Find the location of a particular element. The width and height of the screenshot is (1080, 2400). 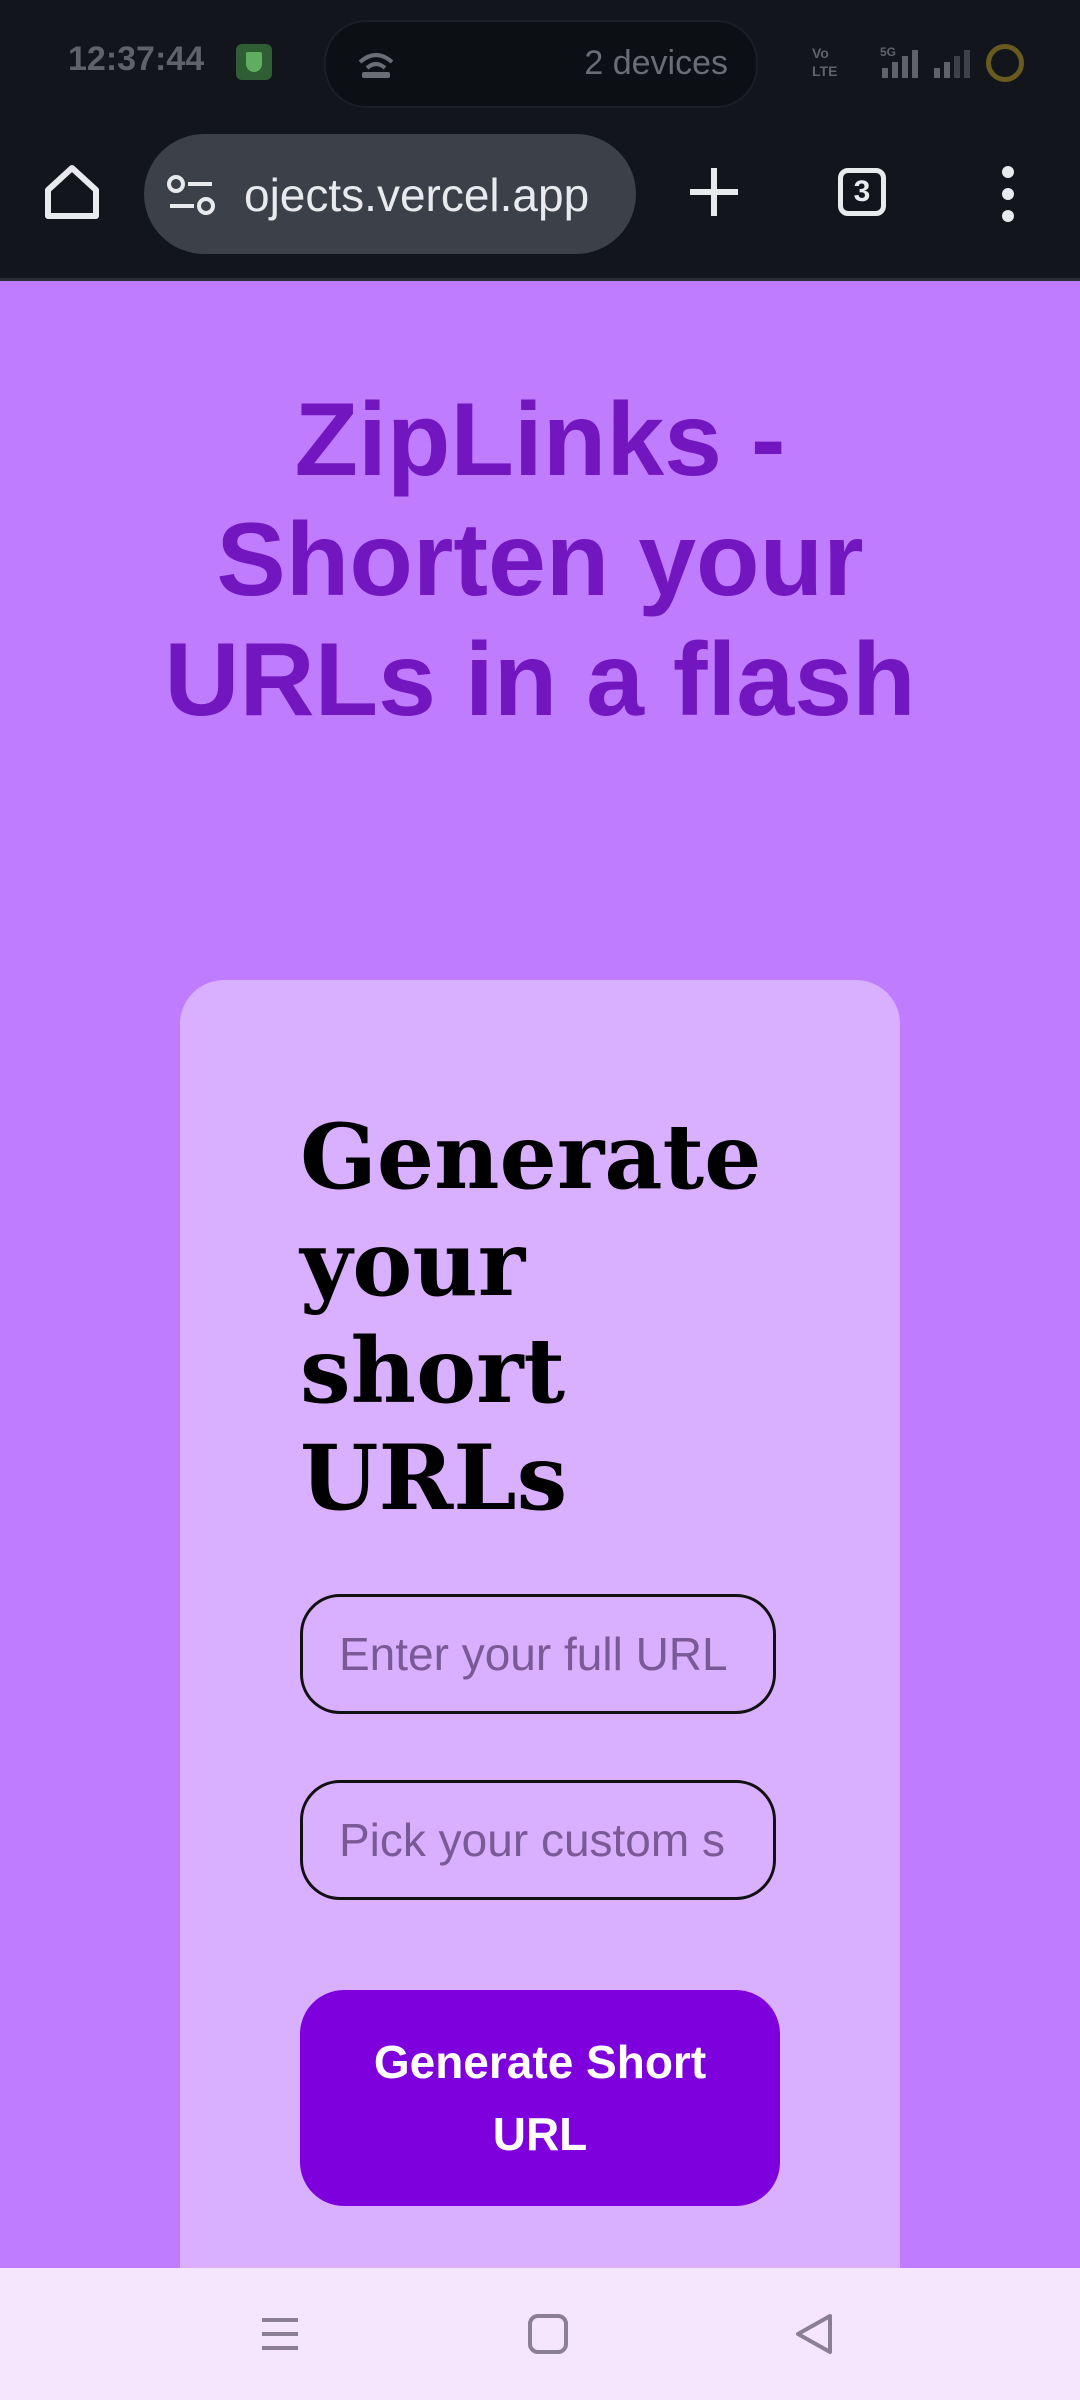

devices-pill: 2 devices is located at coordinates (541, 64).